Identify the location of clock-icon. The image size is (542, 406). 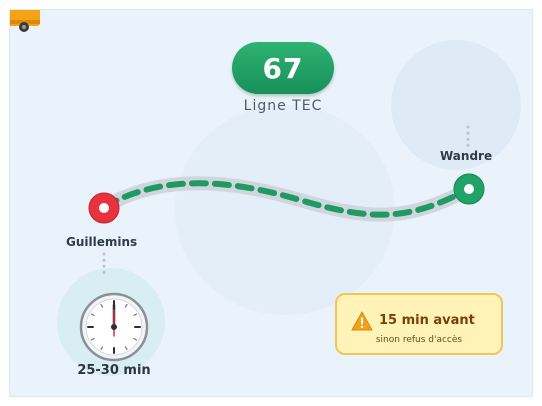
(114, 327).